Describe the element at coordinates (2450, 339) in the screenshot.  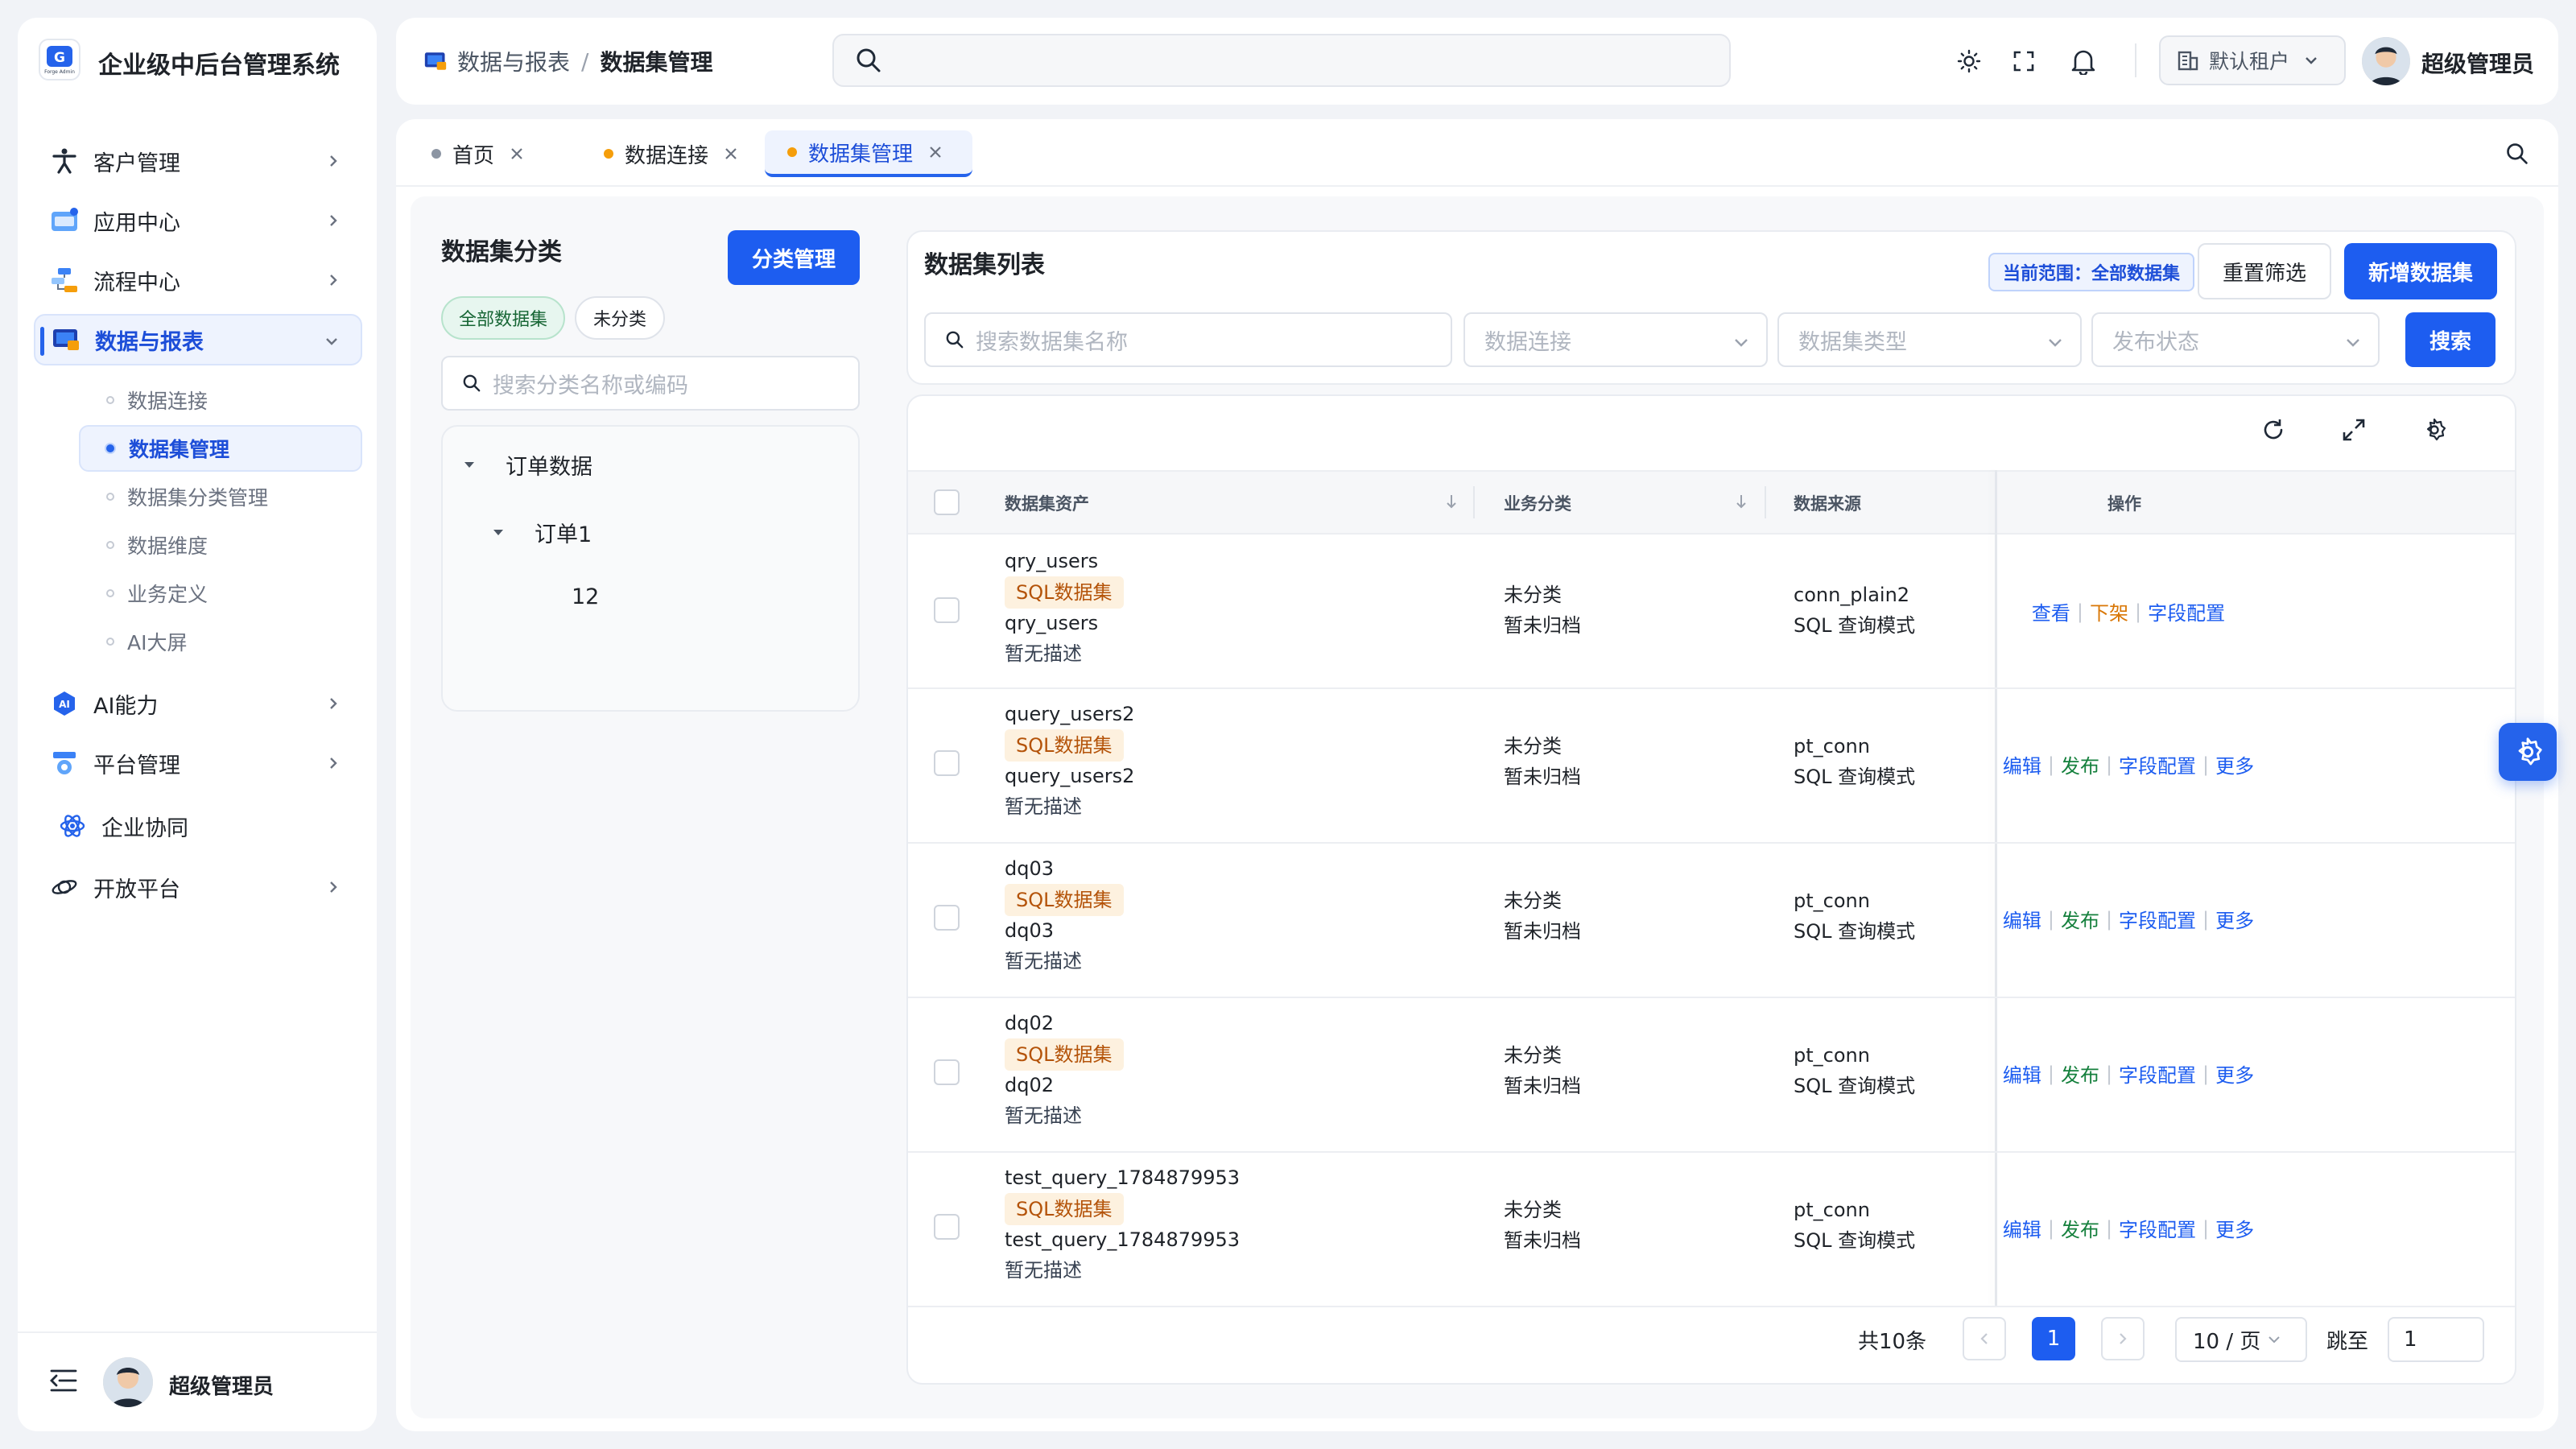
I see `search-button: 搜索` at that location.